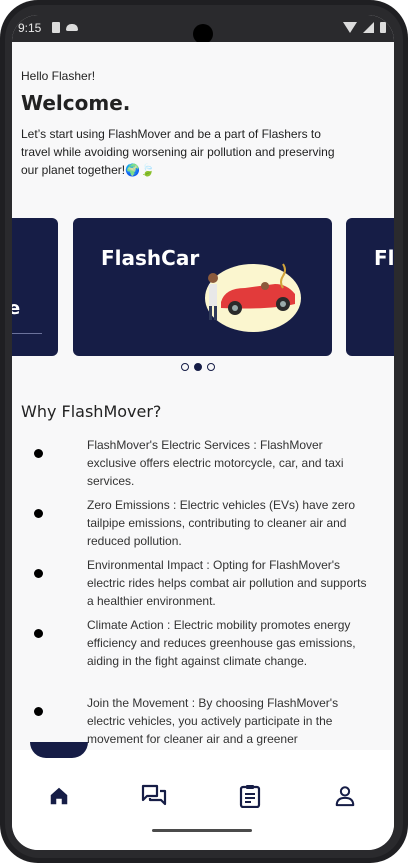 Image resolution: width=408 pixels, height=863 pixels. I want to click on carousel-pagination, so click(198, 367).